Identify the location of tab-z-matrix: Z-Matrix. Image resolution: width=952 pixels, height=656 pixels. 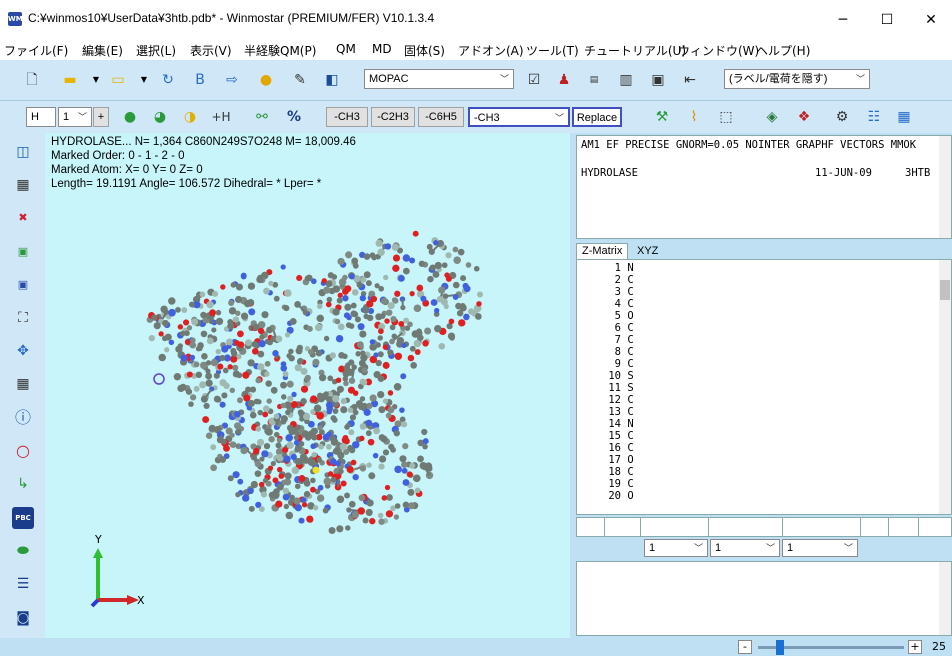
(602, 251).